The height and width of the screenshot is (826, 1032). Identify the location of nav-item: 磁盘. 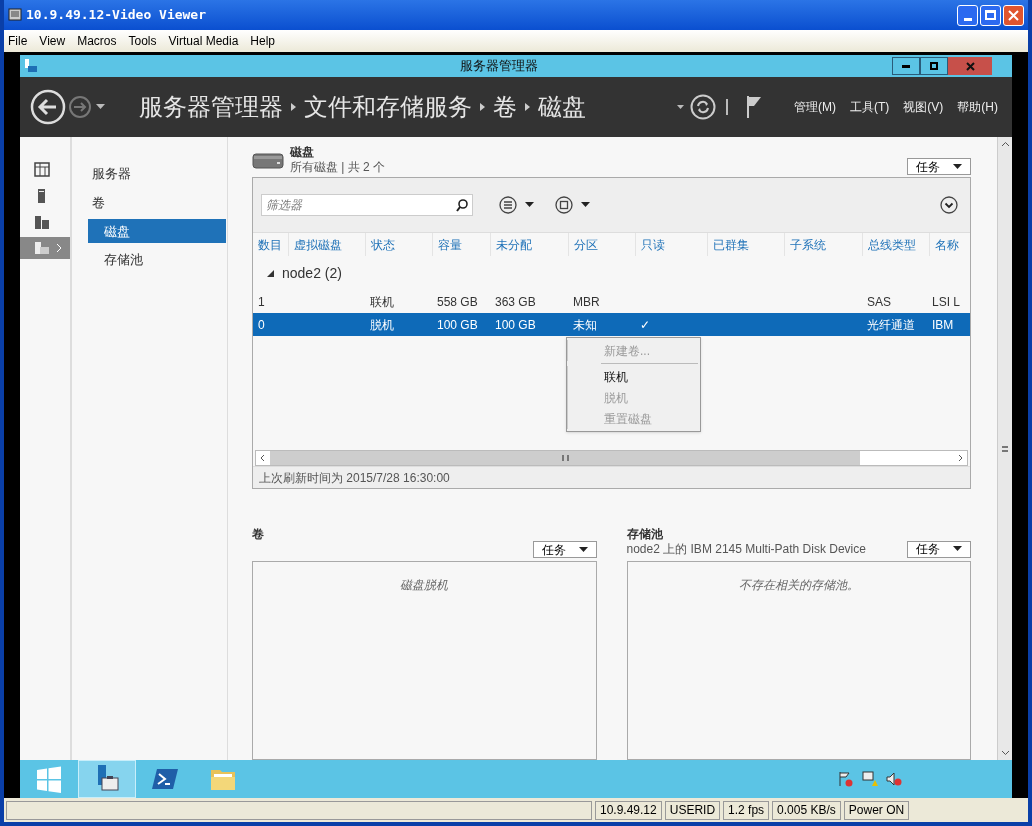
(157, 231).